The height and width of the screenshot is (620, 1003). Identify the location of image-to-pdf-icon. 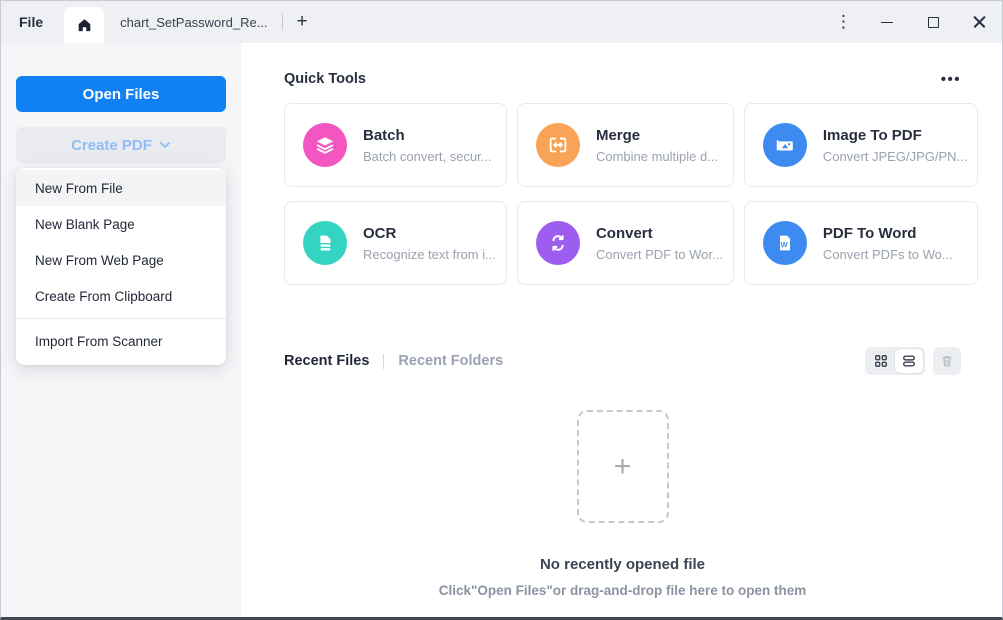
(784, 145).